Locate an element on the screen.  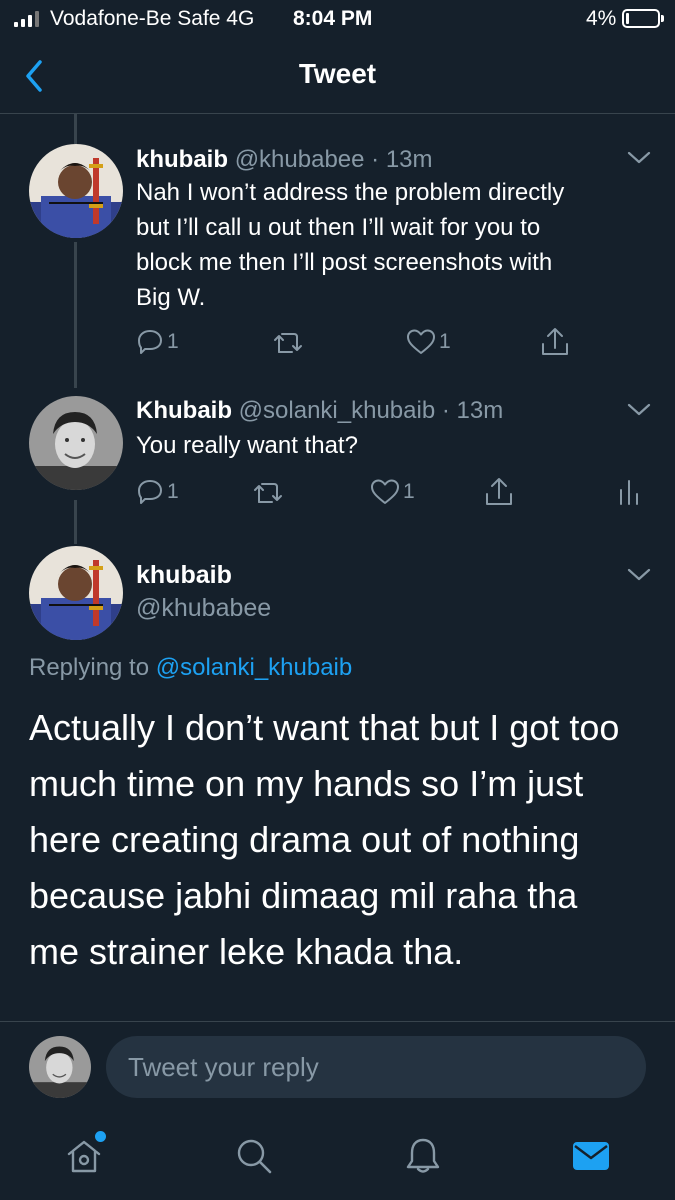
home-icon is located at coordinates (84, 1158).